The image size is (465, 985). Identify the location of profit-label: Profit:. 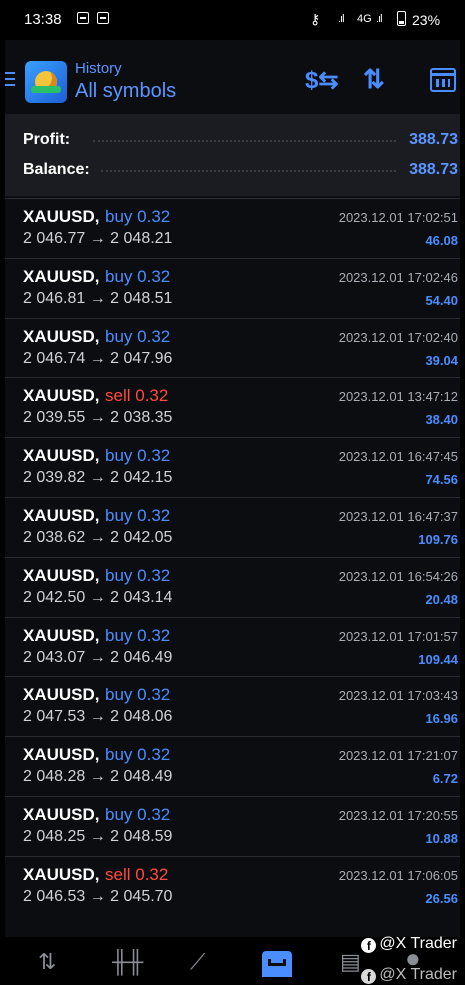
(47, 139).